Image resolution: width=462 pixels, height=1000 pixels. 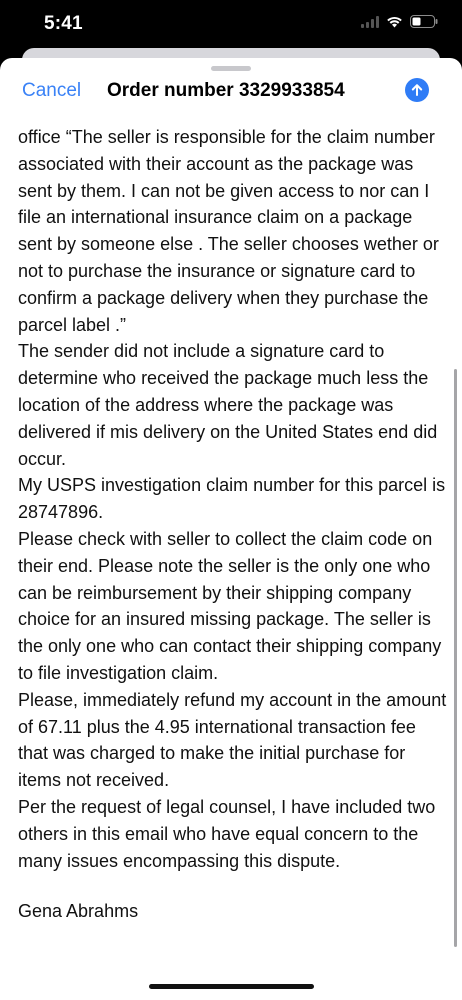 I want to click on send-button, so click(x=417, y=90).